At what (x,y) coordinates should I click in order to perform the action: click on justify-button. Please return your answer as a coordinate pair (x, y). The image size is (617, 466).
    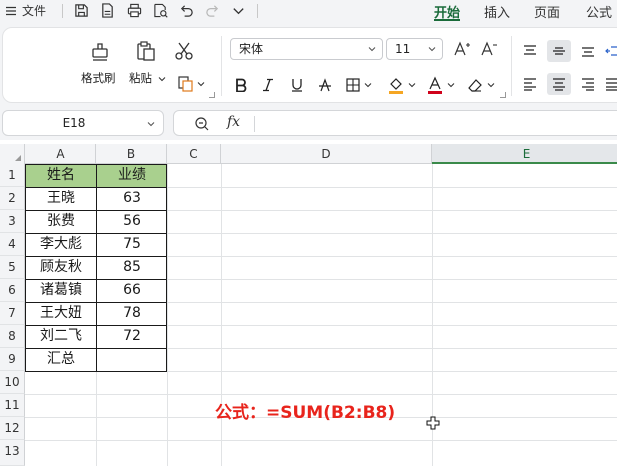
    Looking at the image, I should click on (610, 84).